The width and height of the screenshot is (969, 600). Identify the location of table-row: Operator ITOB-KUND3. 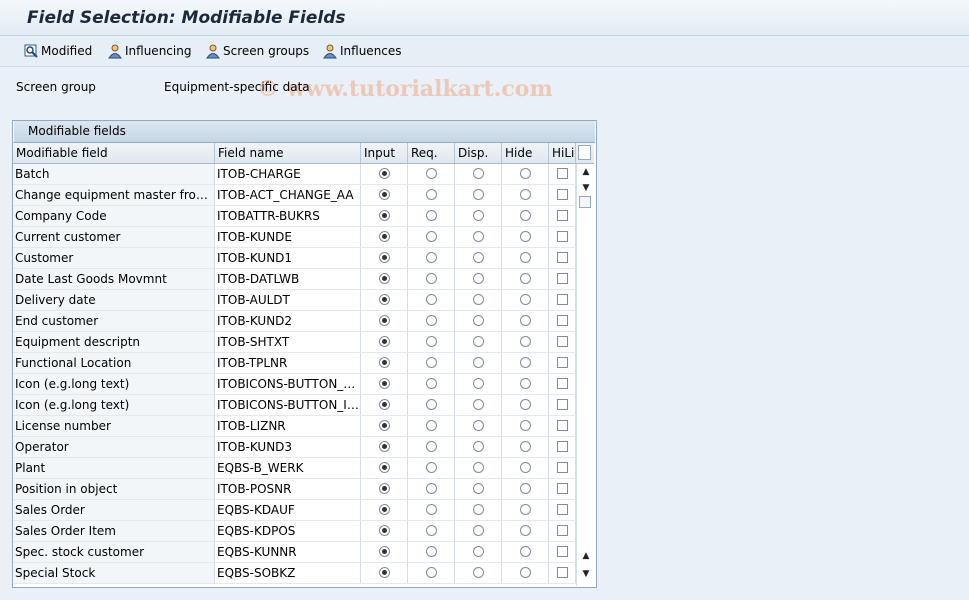
(294, 447).